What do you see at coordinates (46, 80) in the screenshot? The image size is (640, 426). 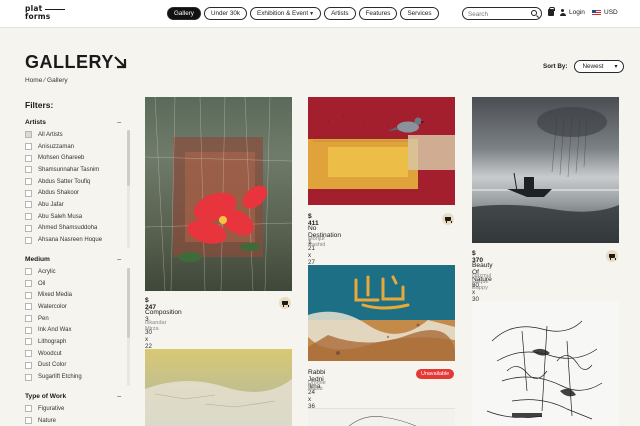 I see `breadcrumb: Home ⁄ Gallery` at bounding box center [46, 80].